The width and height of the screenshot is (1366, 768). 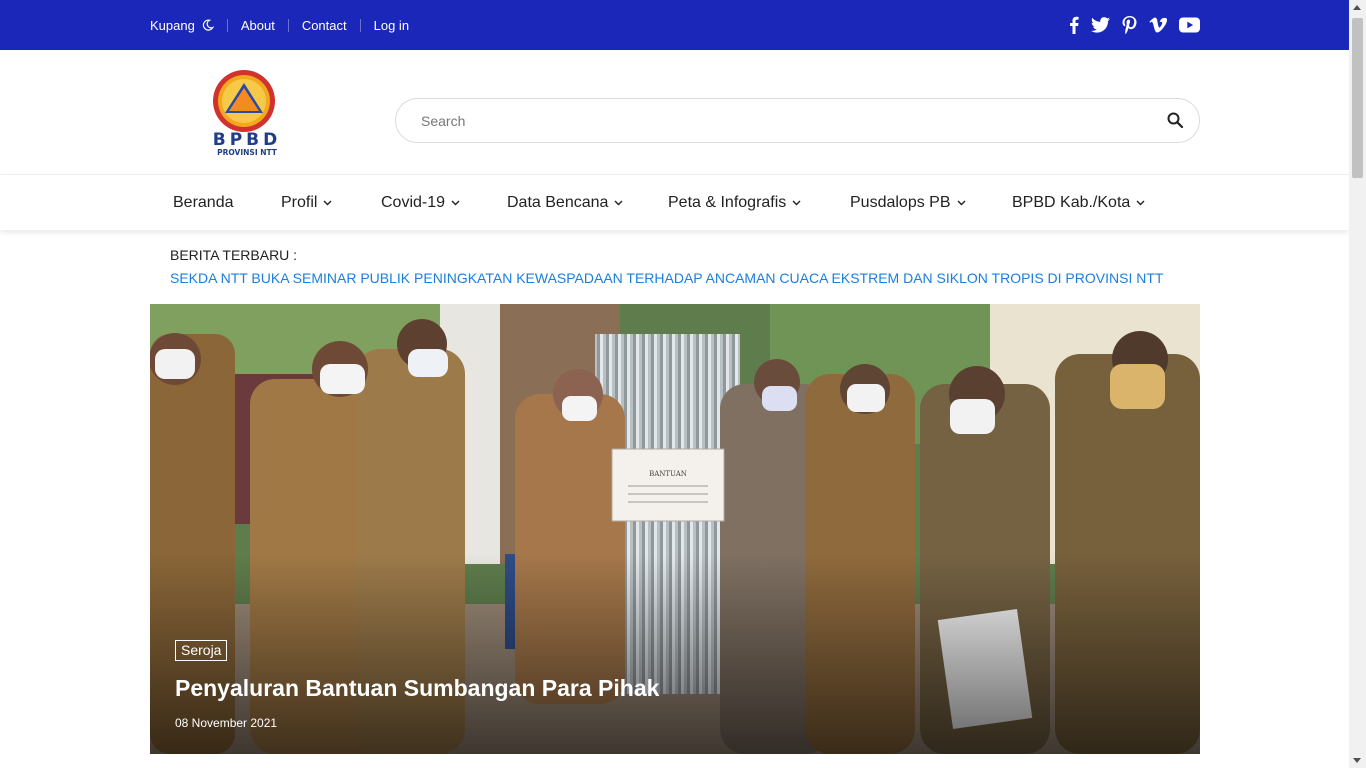 I want to click on nav-item-beranda: Beranda, so click(x=203, y=203).